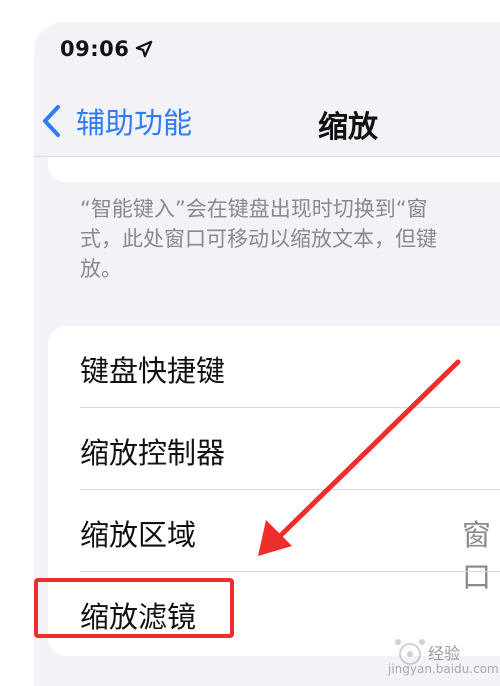 The width and height of the screenshot is (500, 686). I want to click on status-time: 09:06, so click(95, 49).